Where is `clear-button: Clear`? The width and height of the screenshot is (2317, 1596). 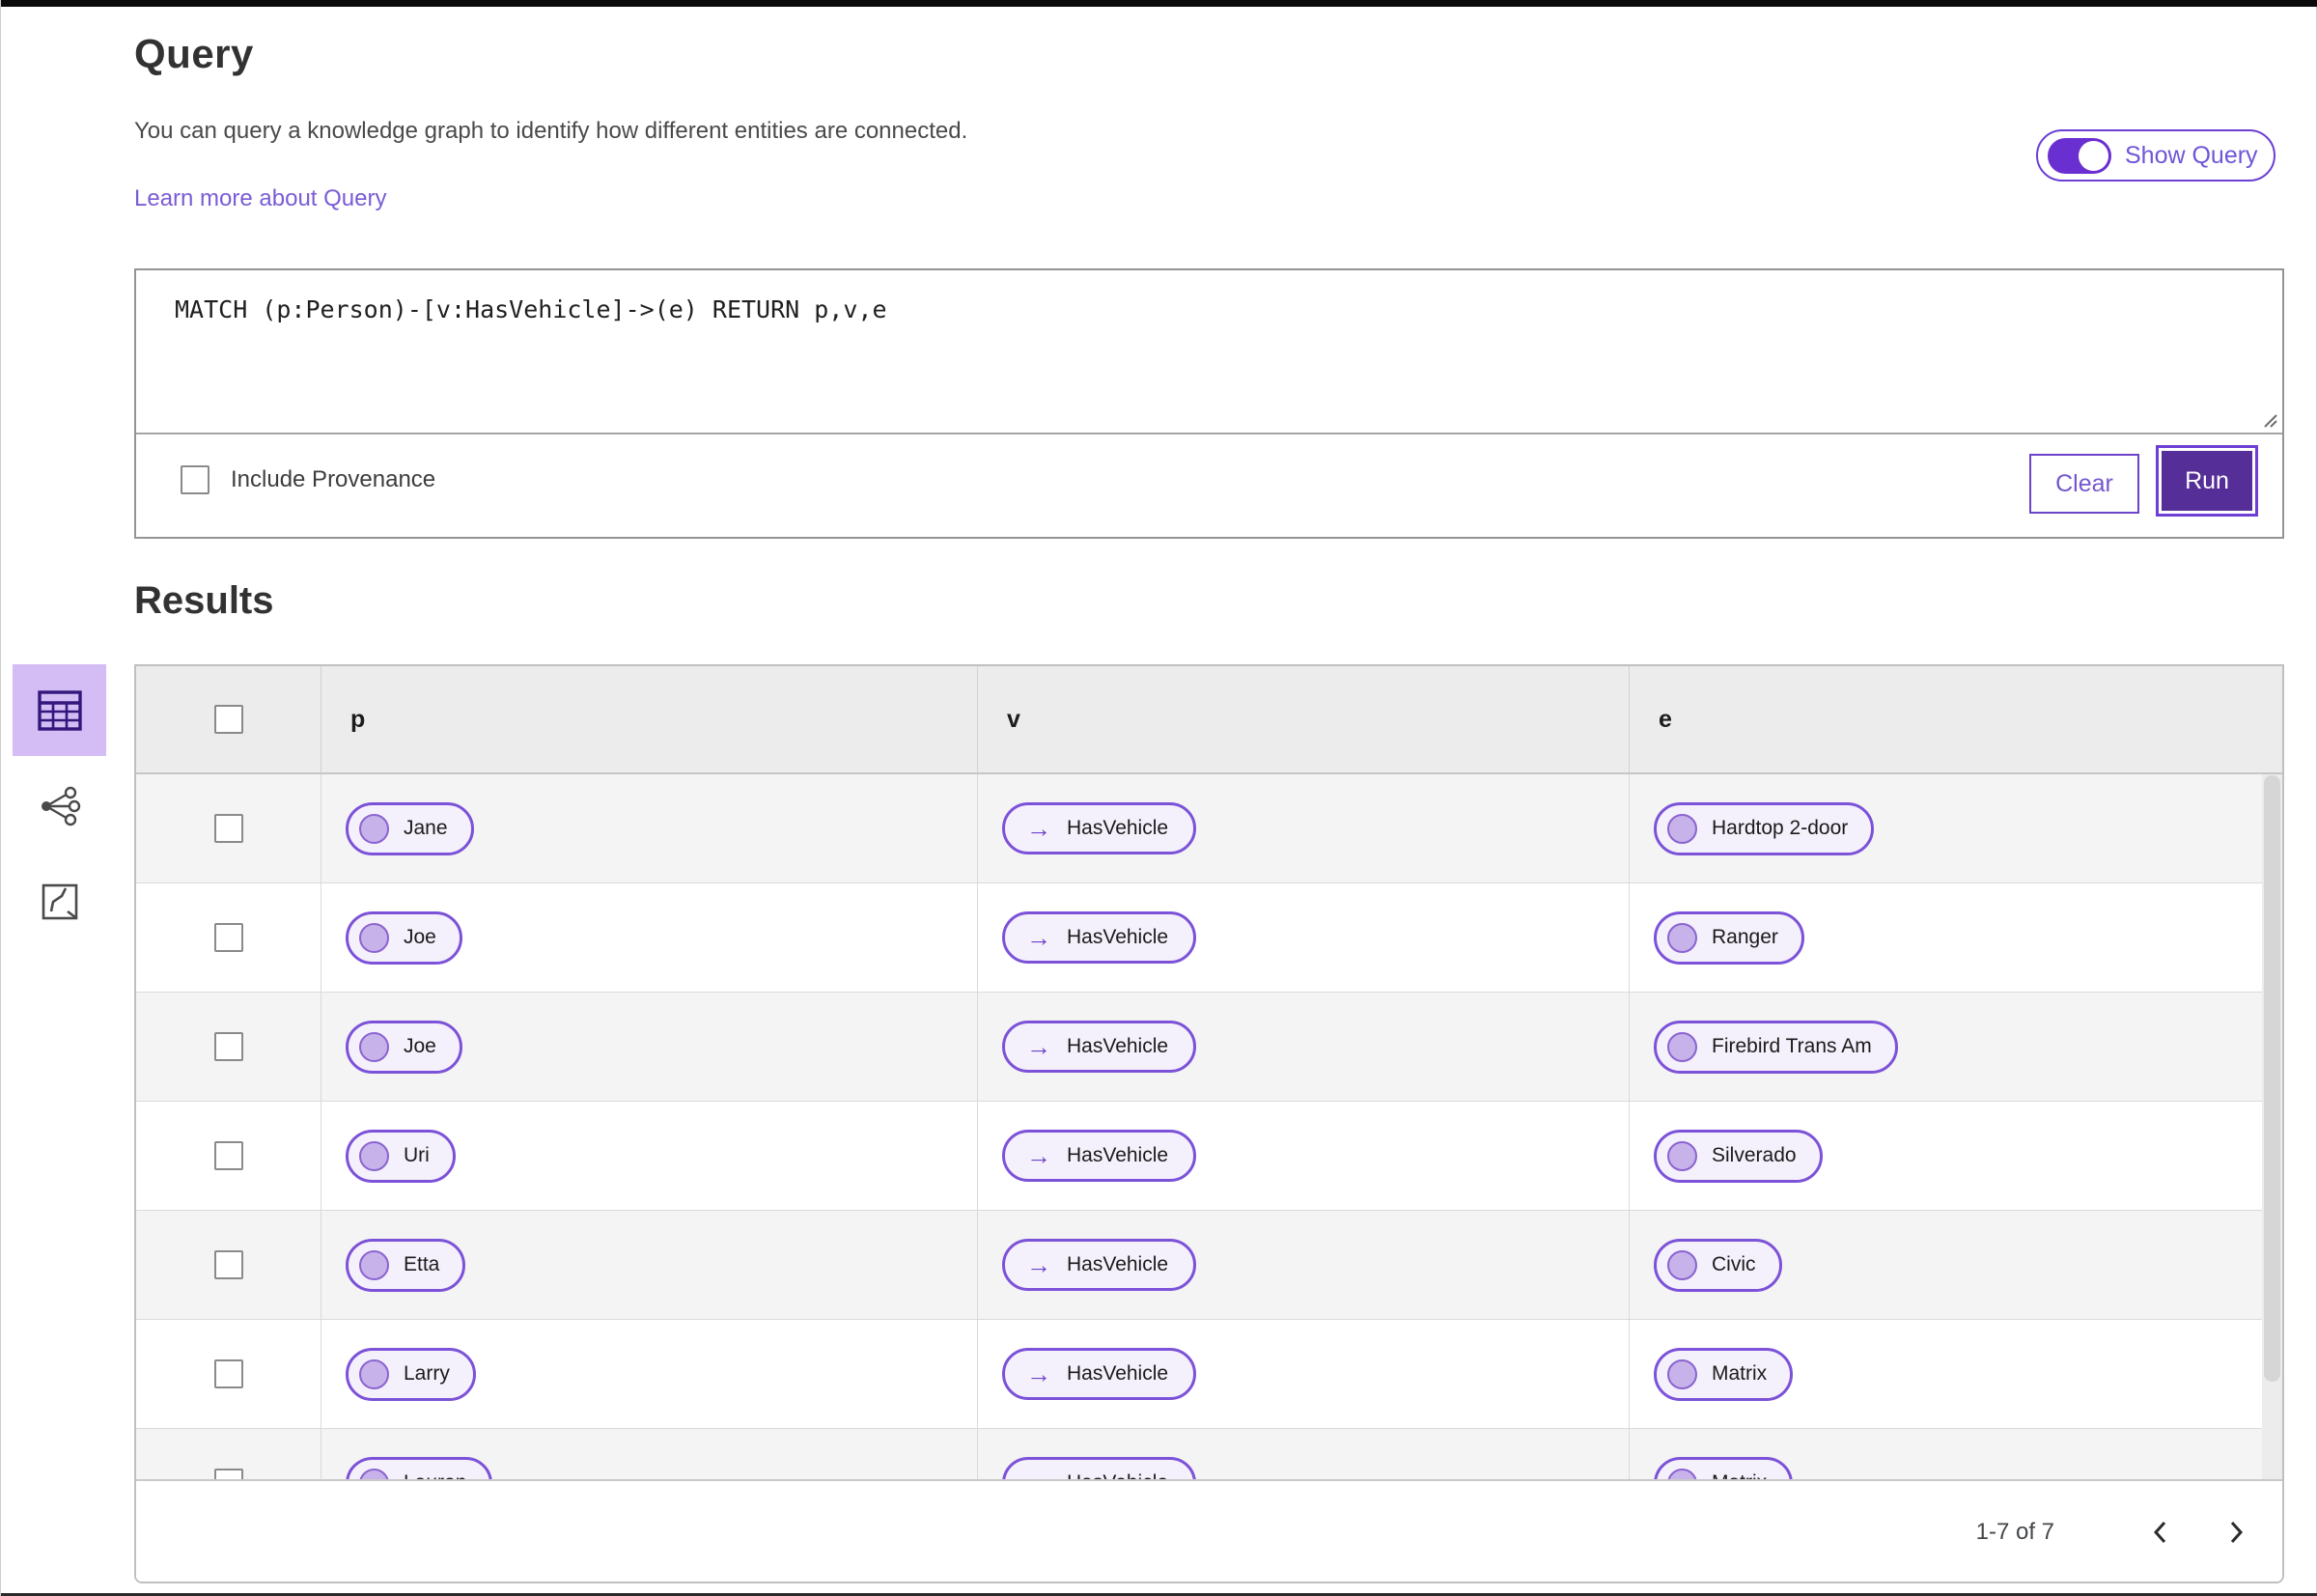
clear-button: Clear is located at coordinates (2084, 484).